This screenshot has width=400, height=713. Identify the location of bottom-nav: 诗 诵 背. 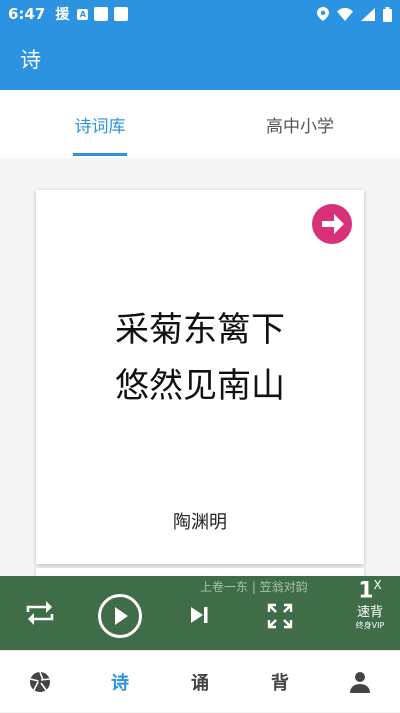
(200, 681).